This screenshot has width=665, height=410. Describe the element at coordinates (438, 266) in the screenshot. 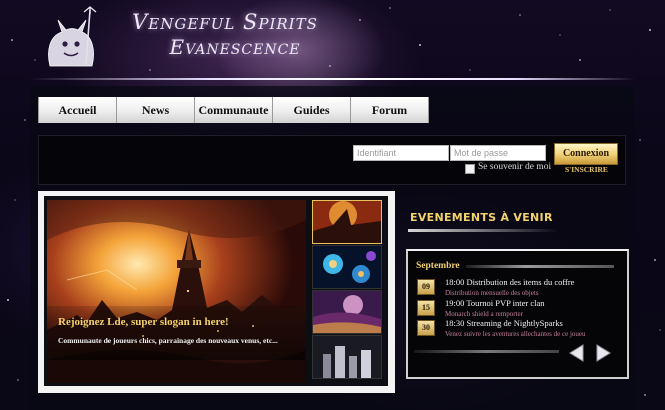

I see `events-month: Septembre` at that location.